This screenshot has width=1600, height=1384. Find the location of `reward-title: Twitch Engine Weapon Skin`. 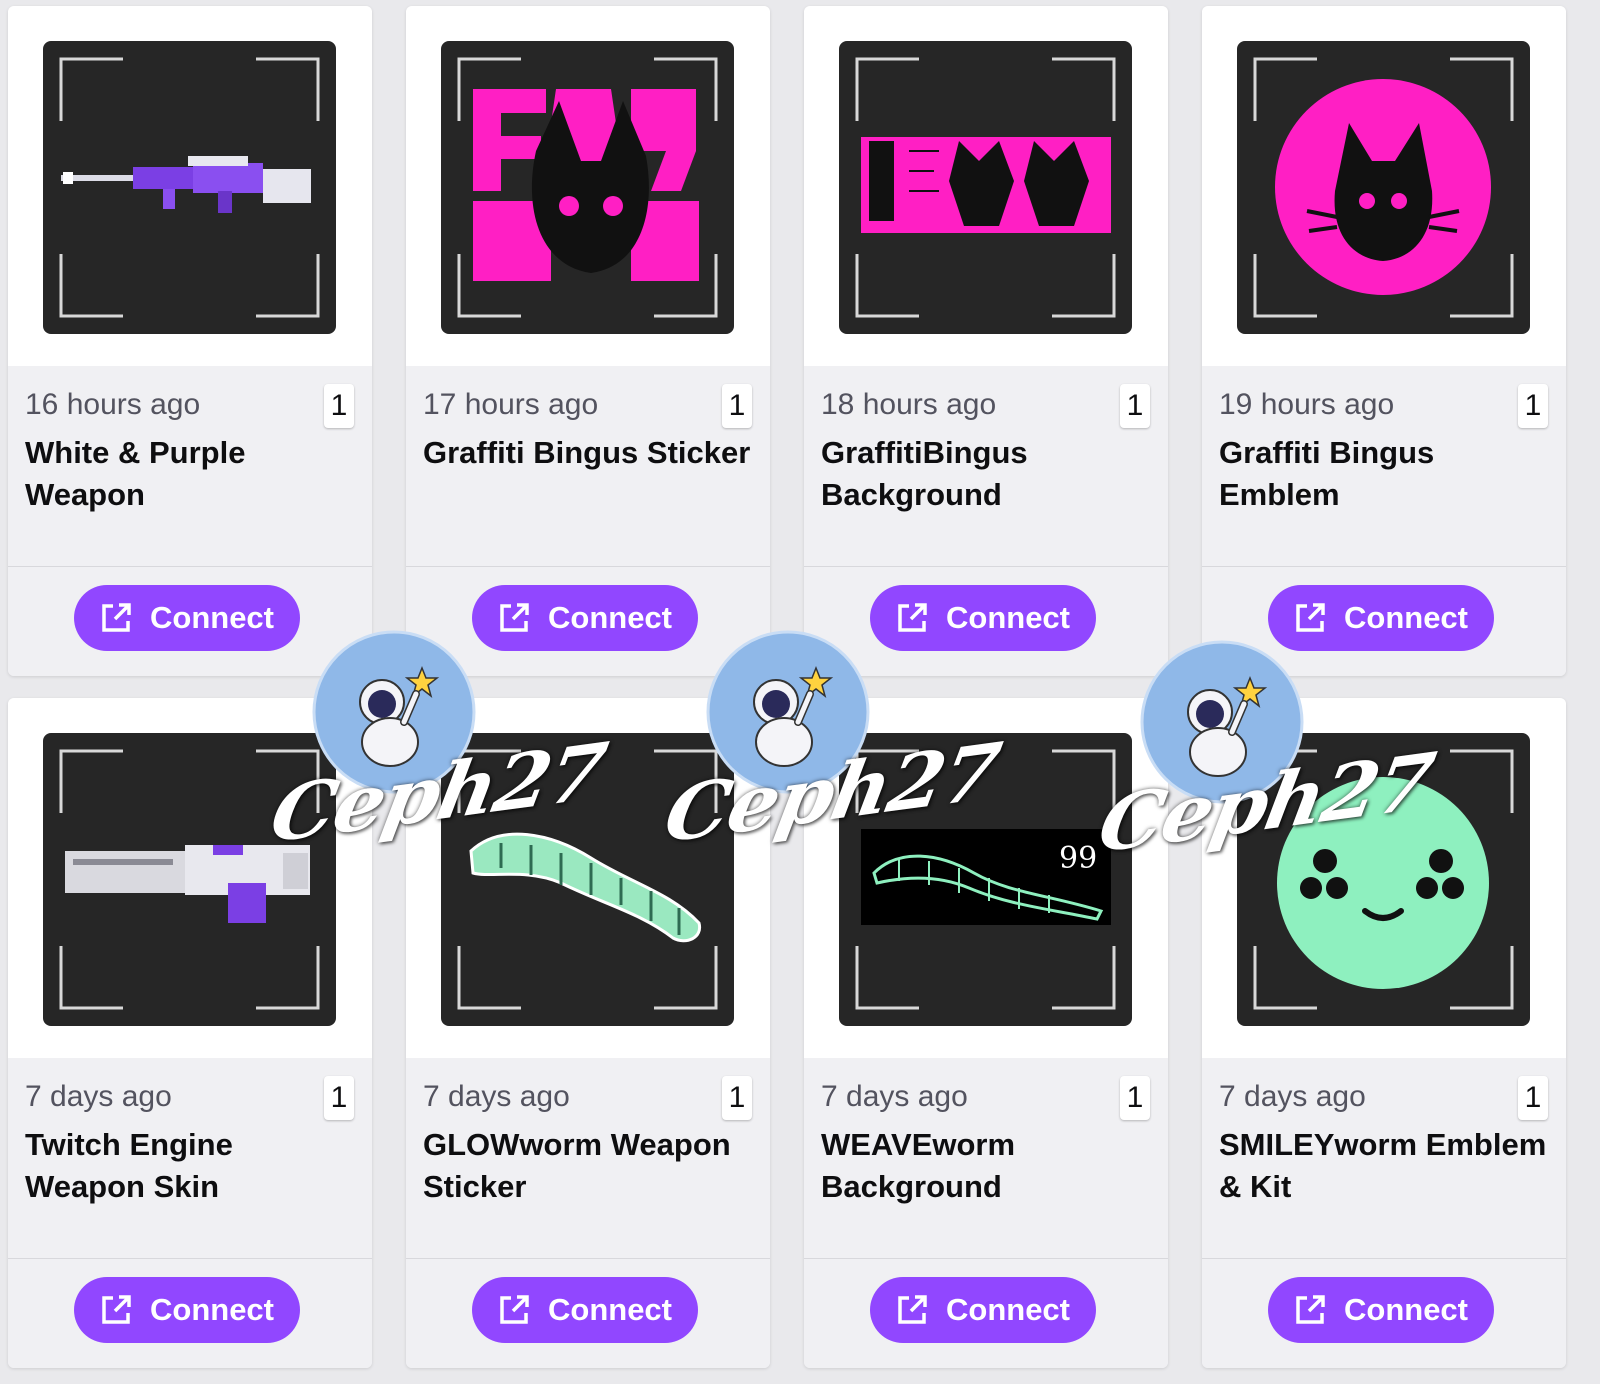

reward-title: Twitch Engine Weapon Skin is located at coordinates (129, 1165).